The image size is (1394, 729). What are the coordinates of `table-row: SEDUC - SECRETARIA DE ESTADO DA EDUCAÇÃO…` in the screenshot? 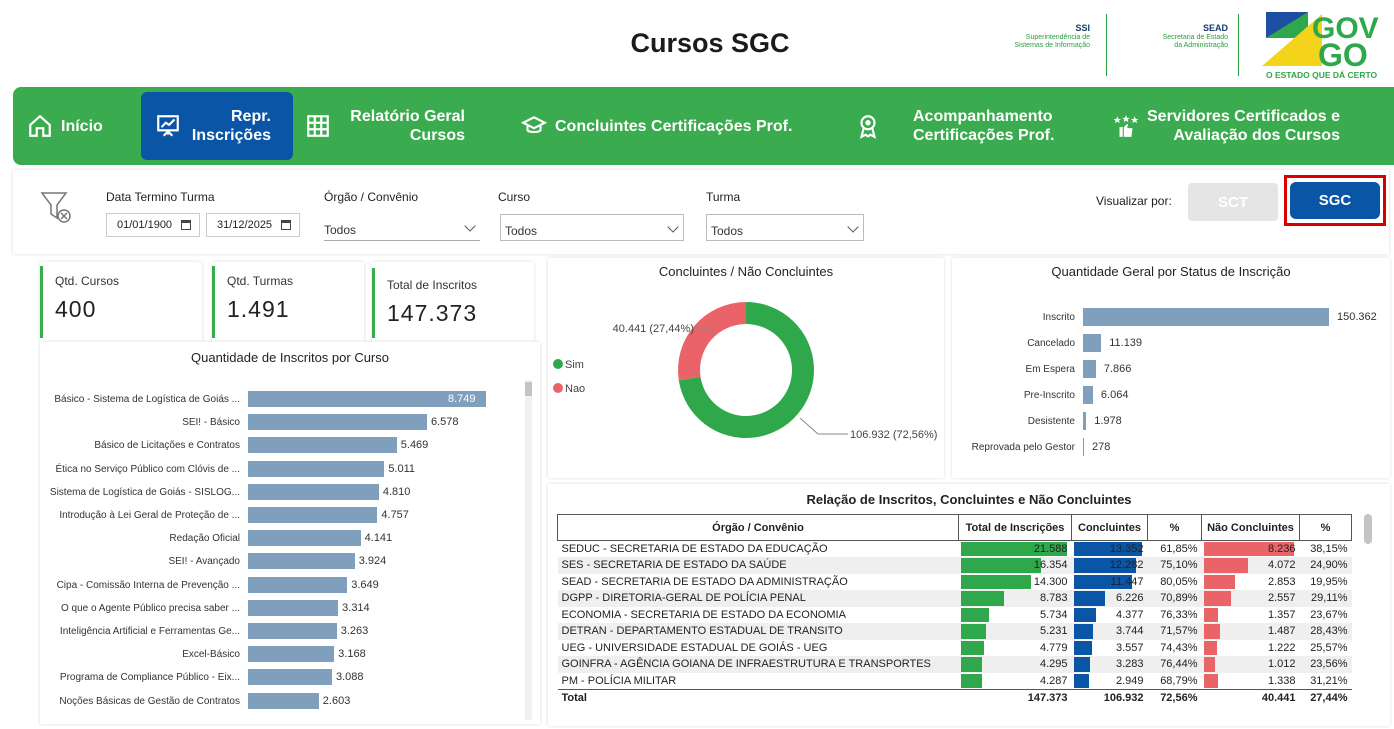 It's located at (955, 549).